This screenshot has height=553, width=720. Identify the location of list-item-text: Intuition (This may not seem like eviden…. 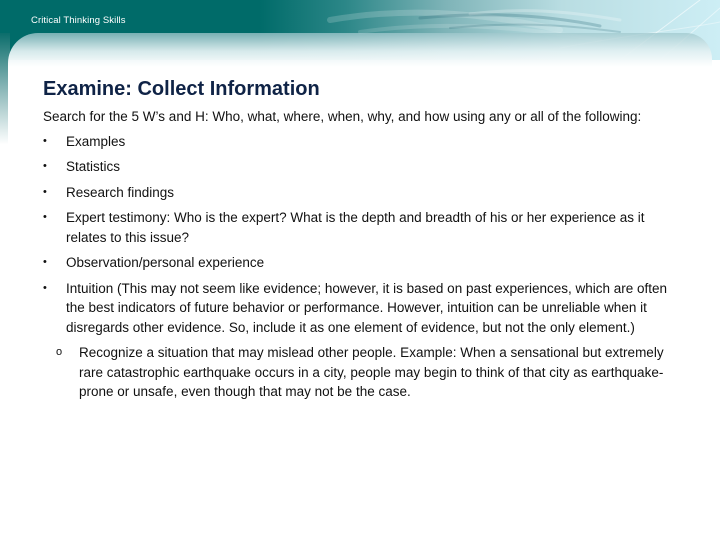
(367, 307).